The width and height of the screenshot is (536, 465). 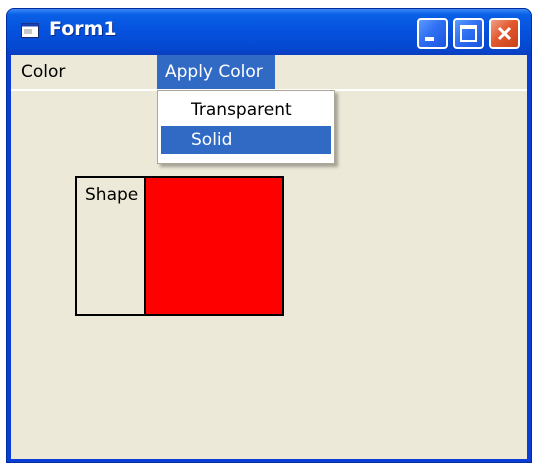 I want to click on close-button, so click(x=504, y=33).